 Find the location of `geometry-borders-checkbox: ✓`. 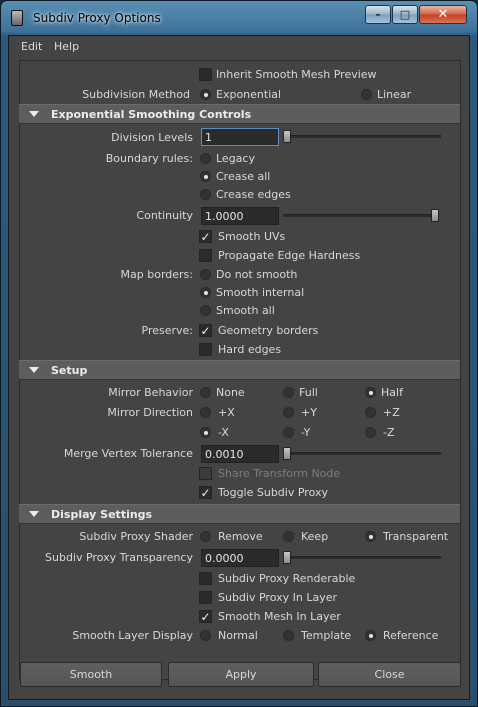

geometry-borders-checkbox: ✓ is located at coordinates (205, 330).